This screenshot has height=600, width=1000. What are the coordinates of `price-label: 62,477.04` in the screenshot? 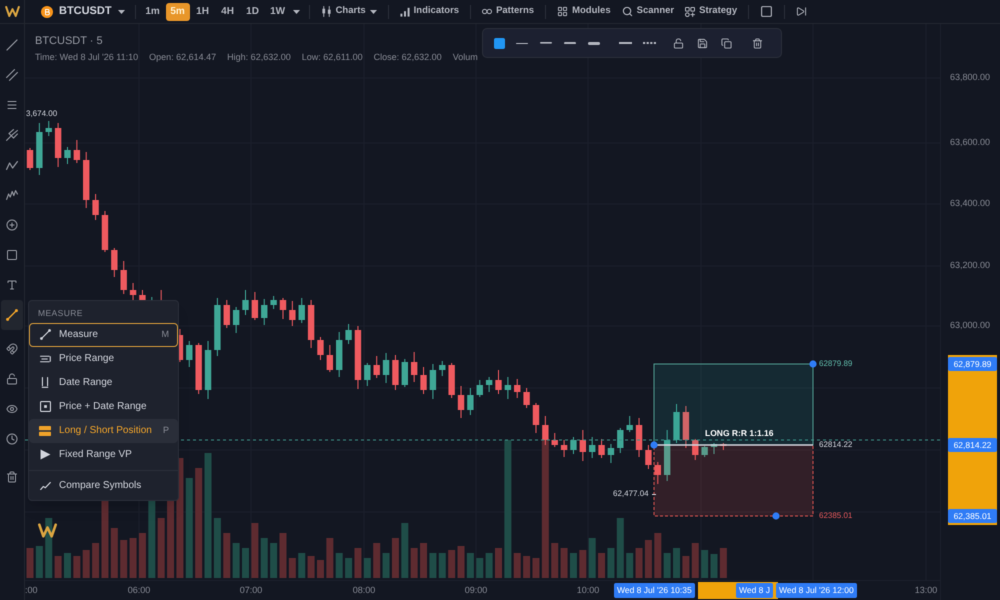 It's located at (631, 494).